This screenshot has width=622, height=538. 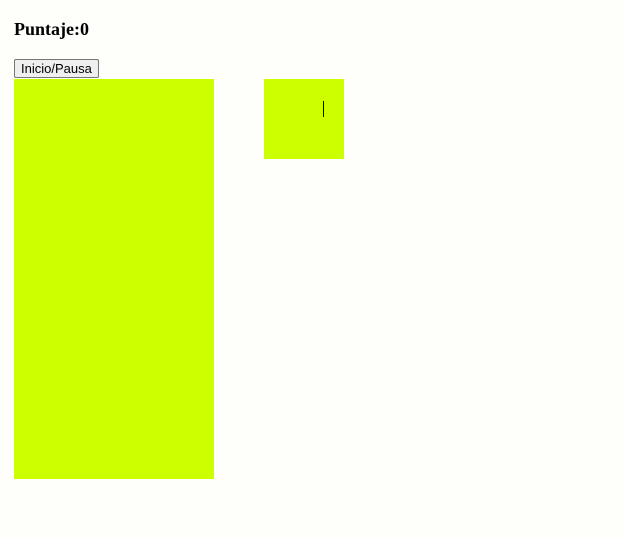 I want to click on score-value: 0, so click(x=84, y=29).